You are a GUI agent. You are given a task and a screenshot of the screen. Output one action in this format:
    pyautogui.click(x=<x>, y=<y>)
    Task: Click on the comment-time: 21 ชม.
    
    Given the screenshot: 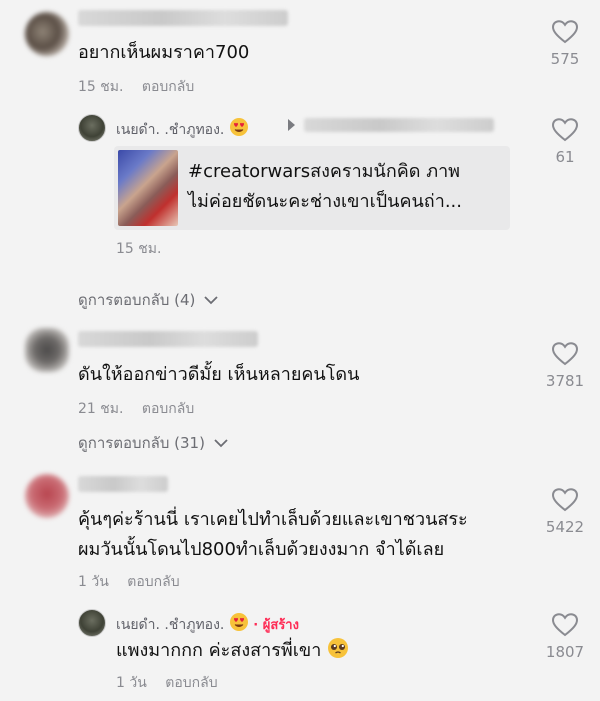 What is the action you would take?
    pyautogui.click(x=101, y=409)
    